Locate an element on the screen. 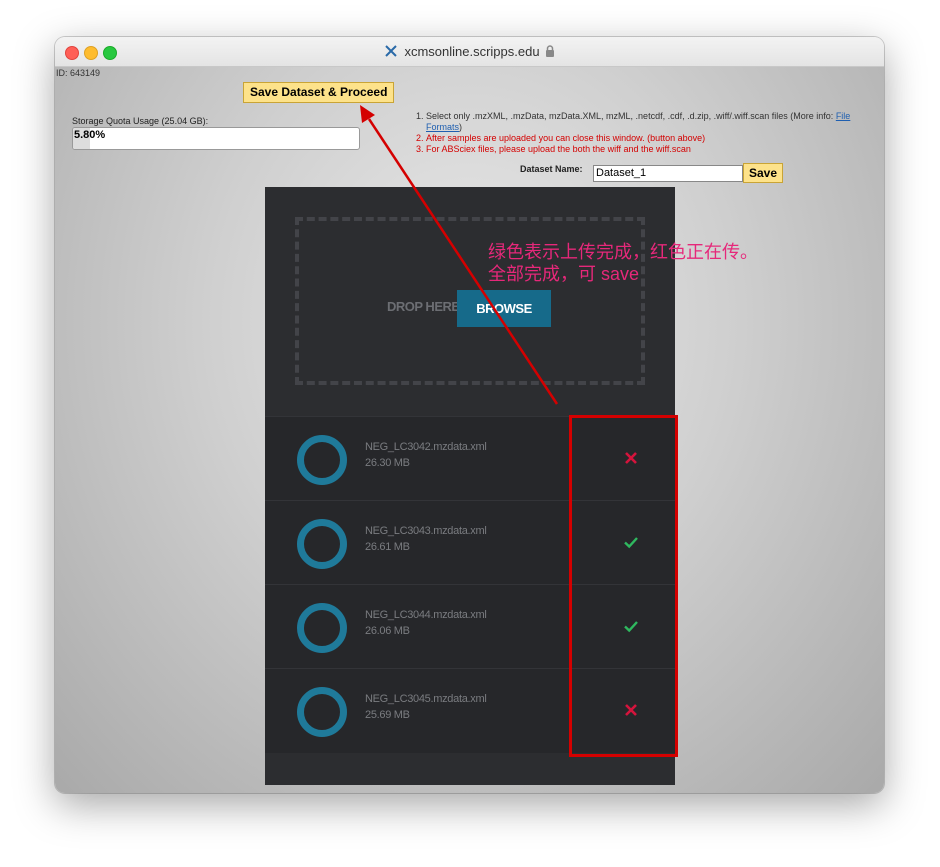 This screenshot has height=867, width=940. title-bar: xcmsonline.scripps.edu is located at coordinates (469, 52).